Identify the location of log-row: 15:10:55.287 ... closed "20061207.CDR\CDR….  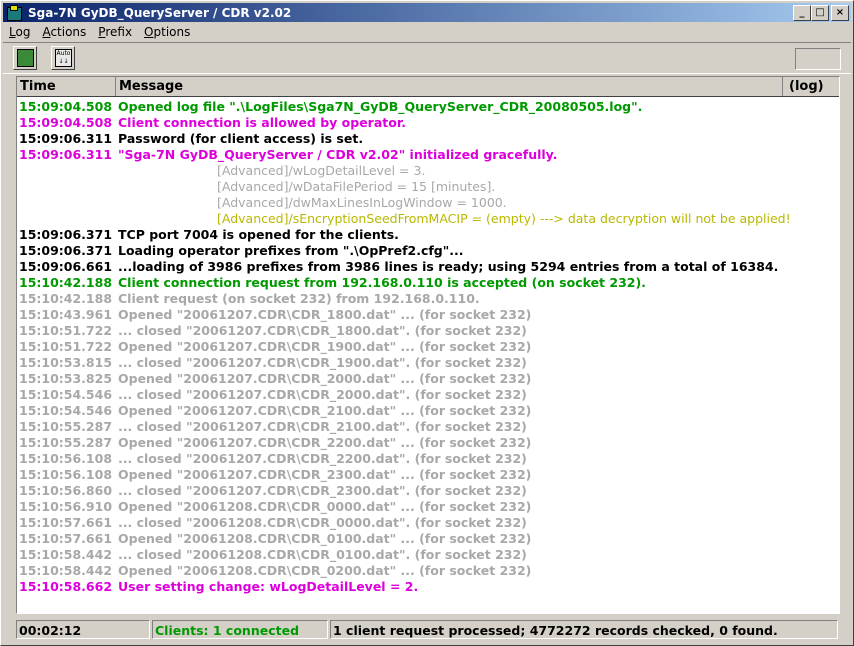
(428, 427).